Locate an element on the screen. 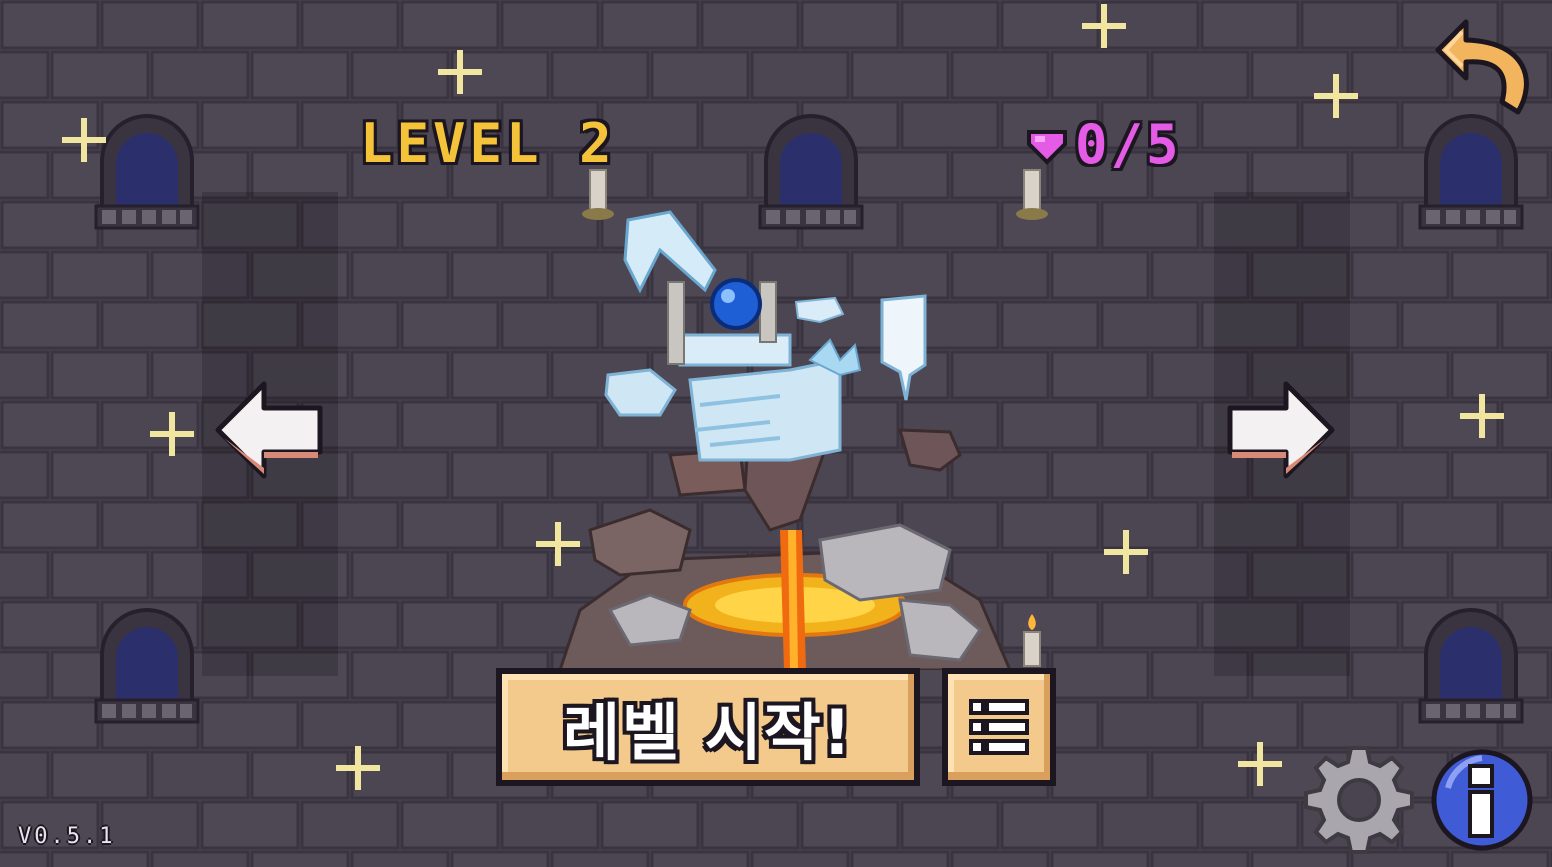 The height and width of the screenshot is (867, 1552). gem-counter: 0/5 is located at coordinates (1103, 144).